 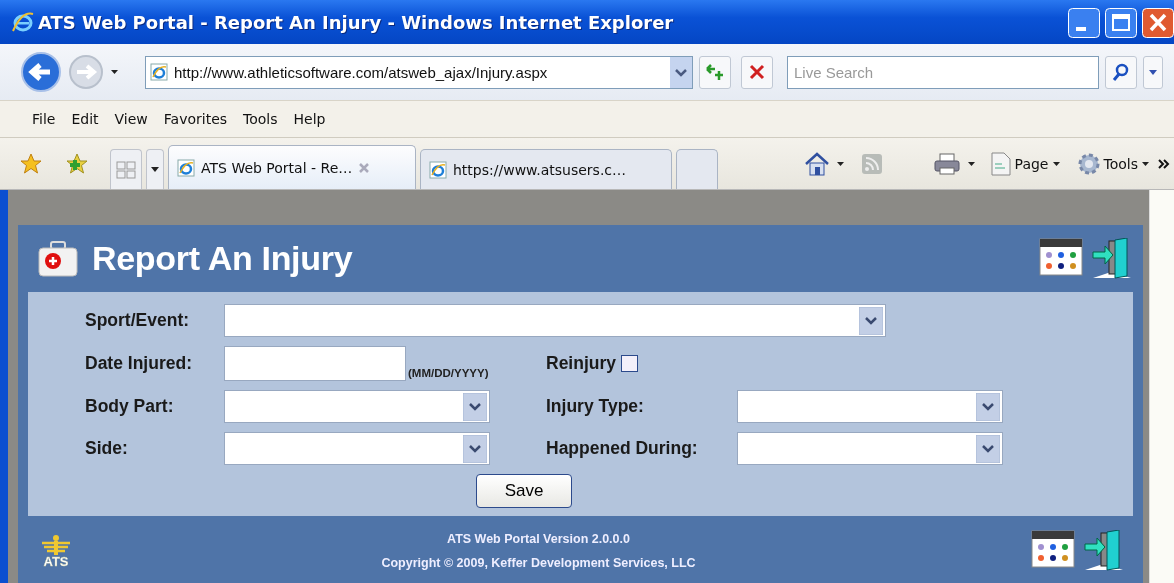 What do you see at coordinates (31, 163) in the screenshot?
I see `star-icon` at bounding box center [31, 163].